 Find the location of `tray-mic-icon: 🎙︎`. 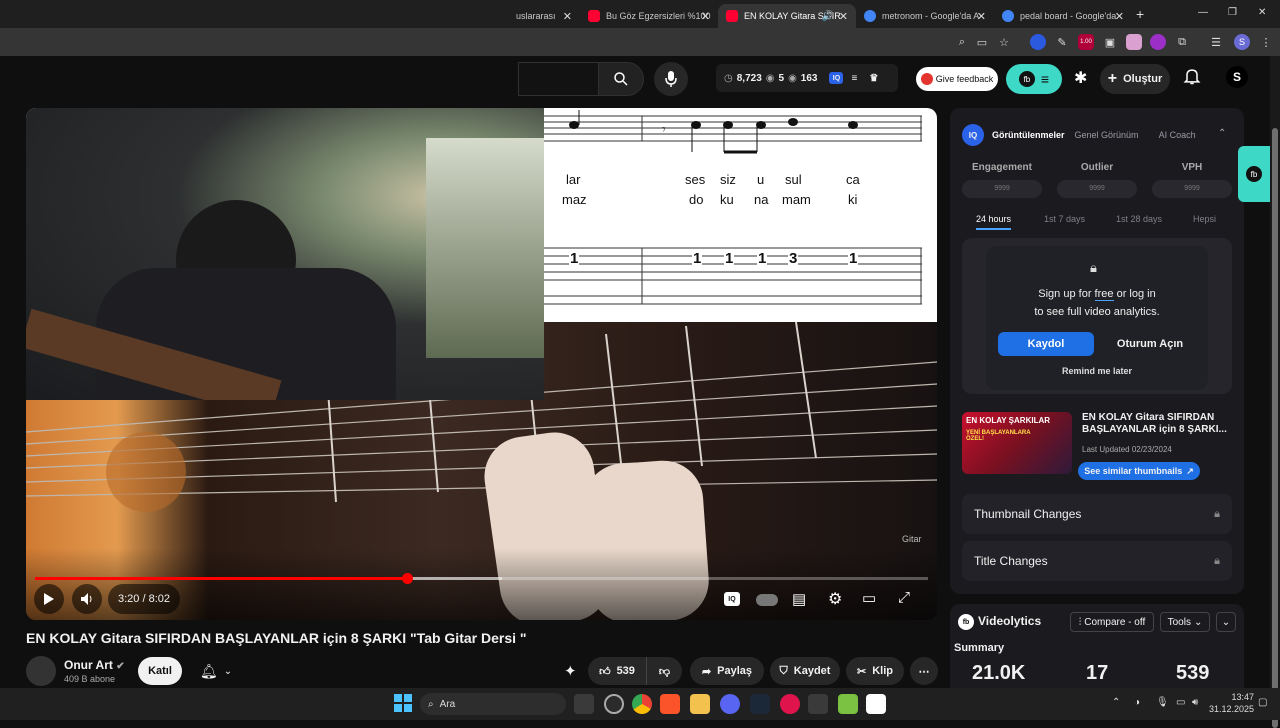

tray-mic-icon: 🎙︎ is located at coordinates (1162, 702).